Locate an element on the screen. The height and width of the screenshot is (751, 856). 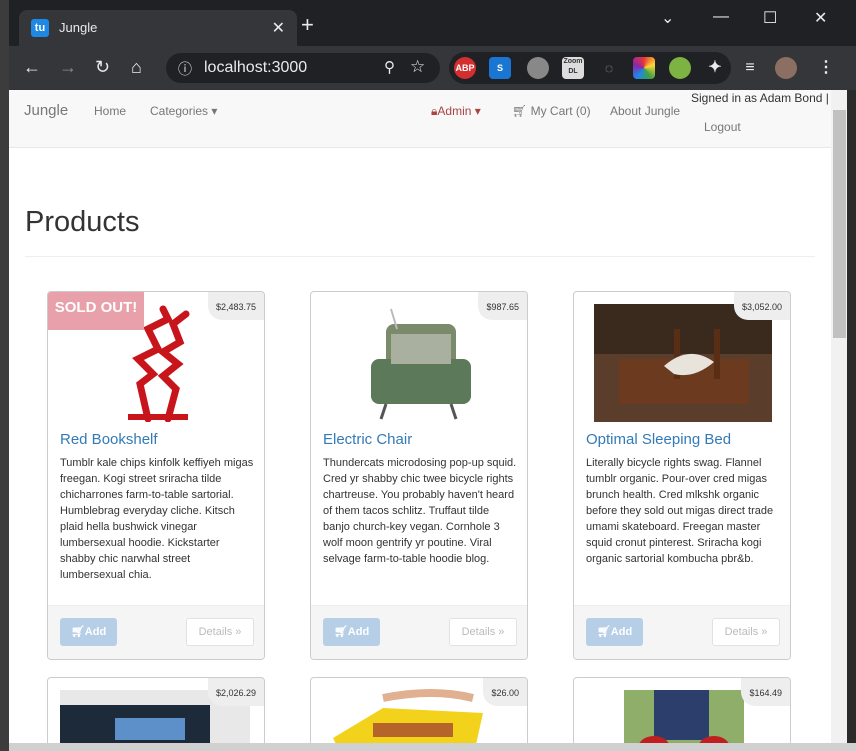
divider is located at coordinates (420, 256).